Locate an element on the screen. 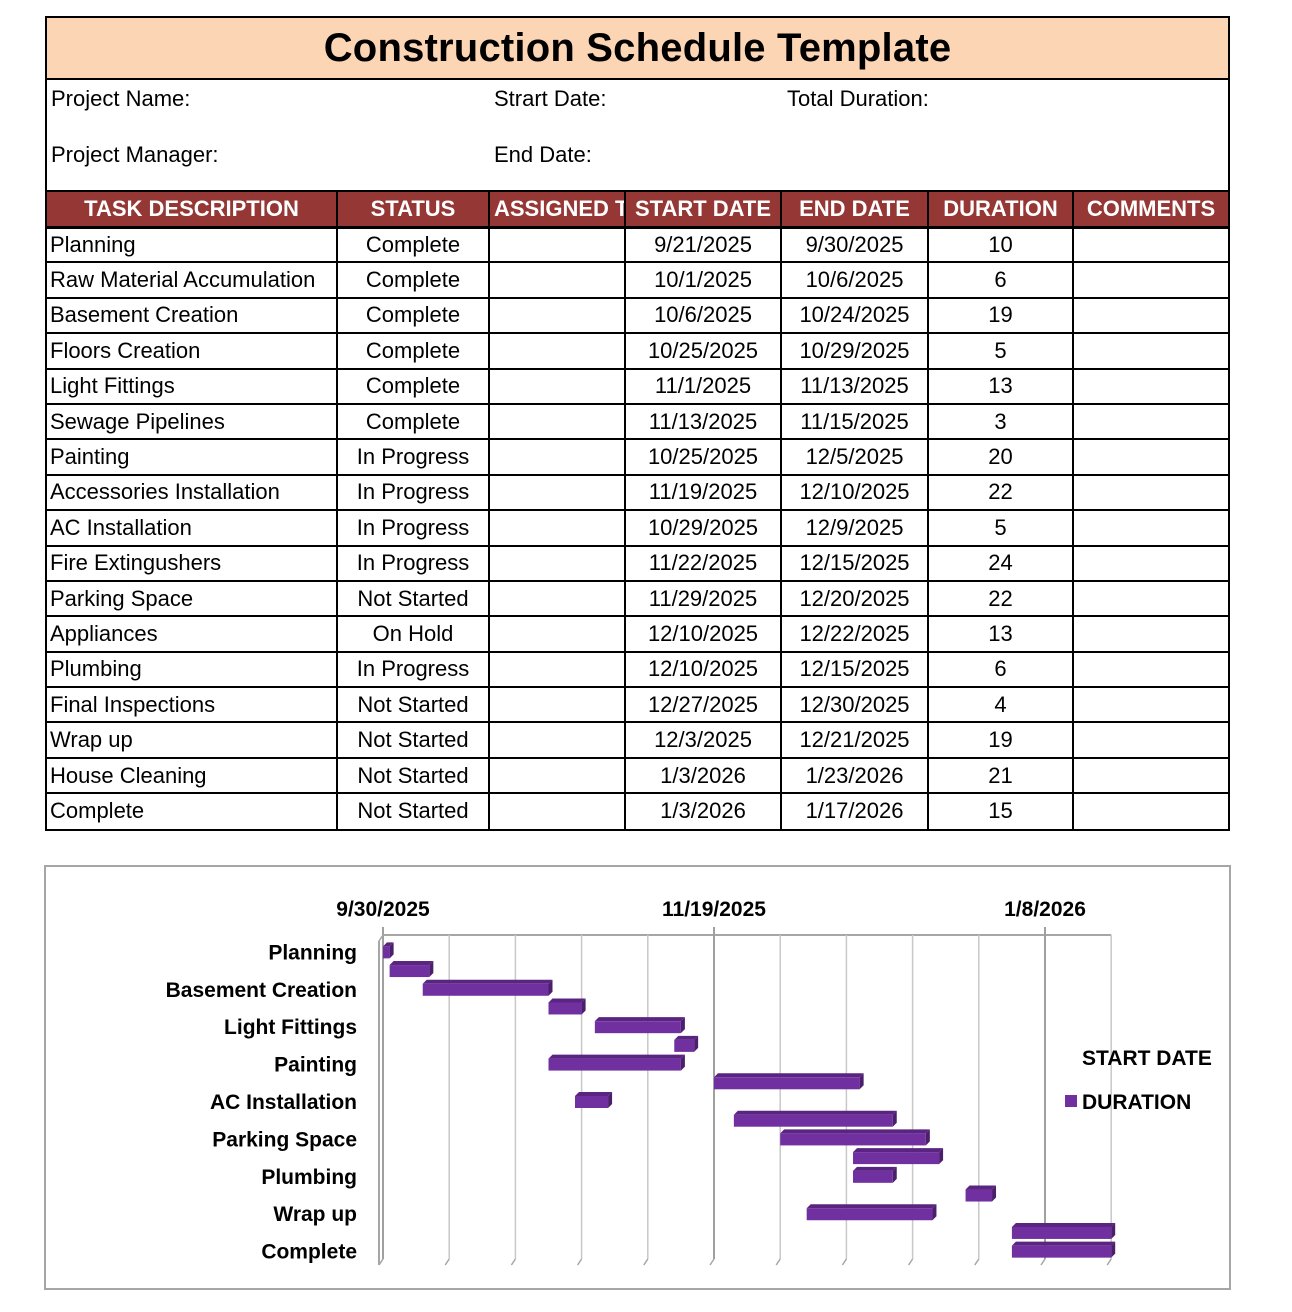 The height and width of the screenshot is (1312, 1292). end-date-cell: 10/6/2025 is located at coordinates (854, 280).